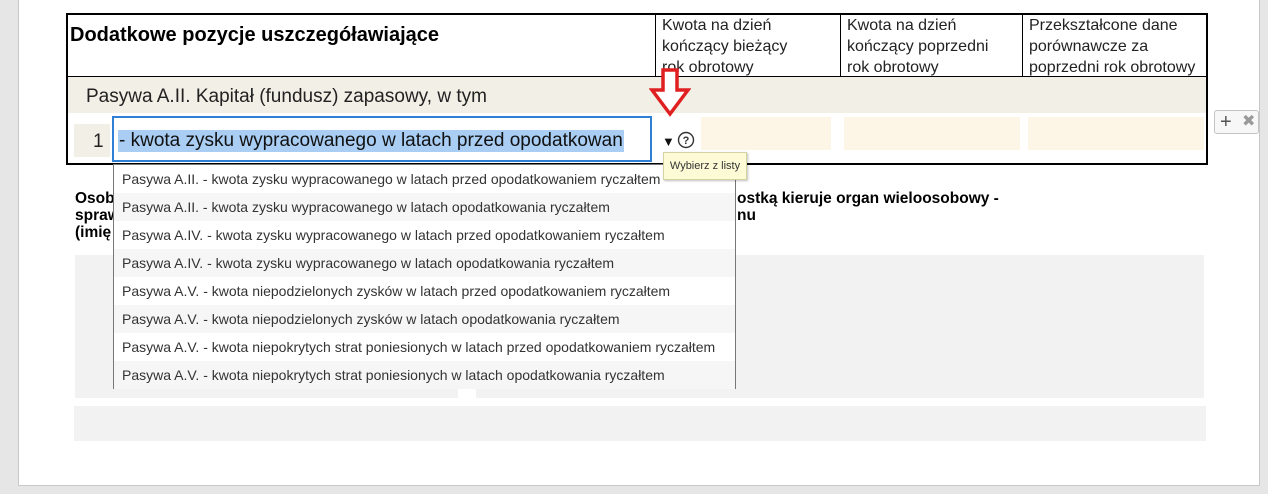 This screenshot has height=494, width=1268. Describe the element at coordinates (932, 133) in the screenshot. I see `amount-previous-input` at that location.